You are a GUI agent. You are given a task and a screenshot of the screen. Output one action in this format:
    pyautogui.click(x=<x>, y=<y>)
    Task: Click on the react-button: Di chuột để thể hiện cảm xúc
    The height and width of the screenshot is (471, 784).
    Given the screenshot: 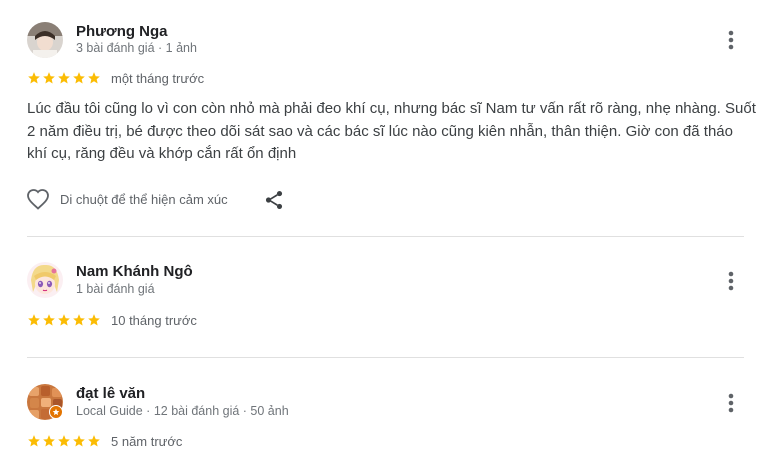 What is the action you would take?
    pyautogui.click(x=127, y=199)
    